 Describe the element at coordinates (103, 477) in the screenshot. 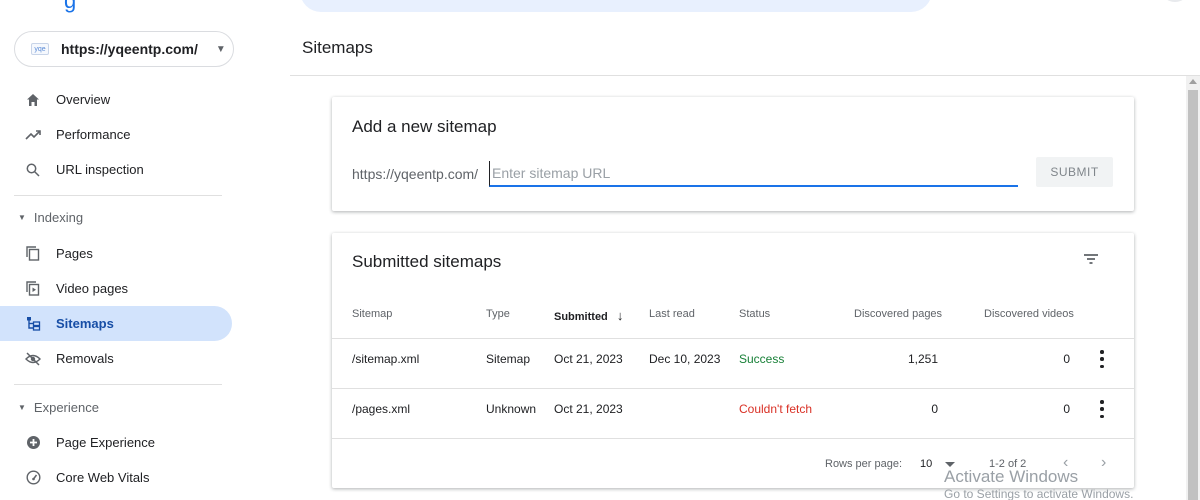

I see `sidebar-item-label: Core Web Vitals` at that location.